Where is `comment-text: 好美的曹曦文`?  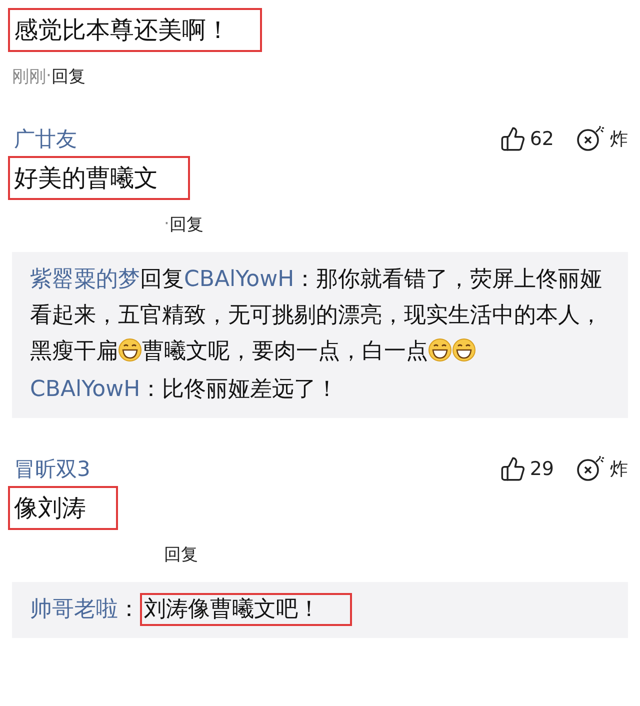
comment-text: 好美的曹曦文 is located at coordinates (99, 178).